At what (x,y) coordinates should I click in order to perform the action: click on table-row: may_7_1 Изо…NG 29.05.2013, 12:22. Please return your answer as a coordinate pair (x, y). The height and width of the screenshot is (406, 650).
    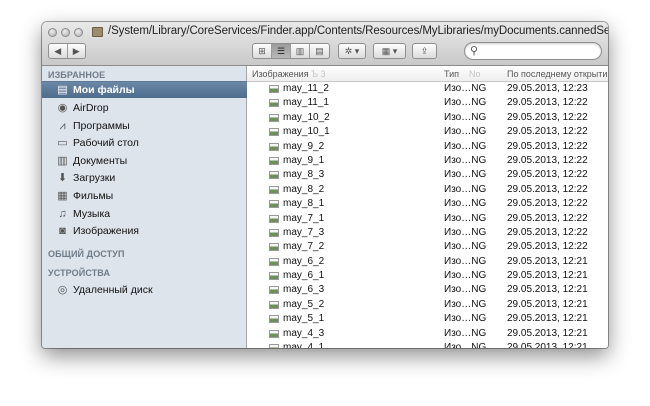
    Looking at the image, I should click on (427, 219).